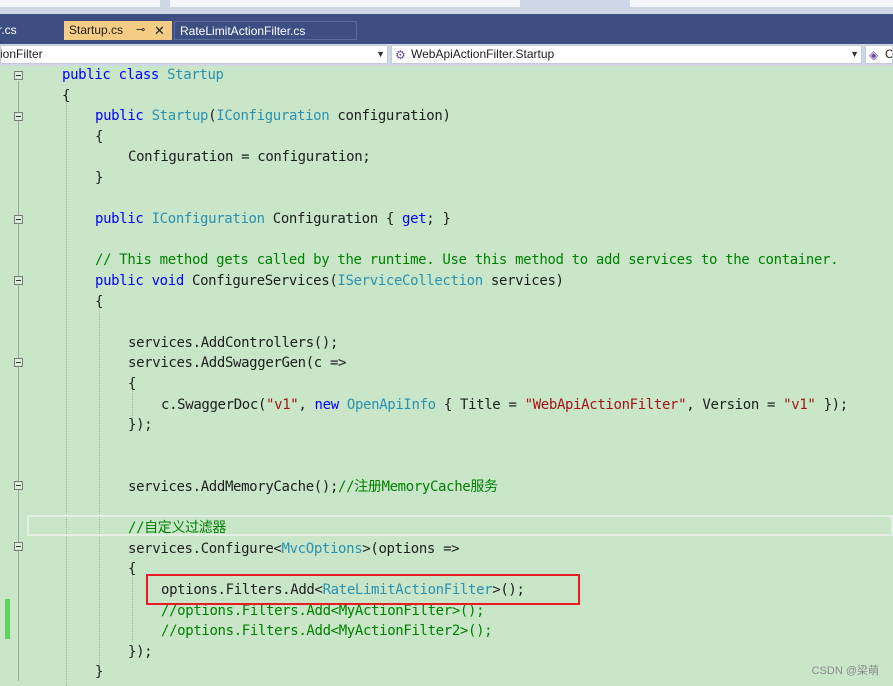 Image resolution: width=893 pixels, height=686 pixels. I want to click on code-line: Configuration = configuration;, so click(249, 157).